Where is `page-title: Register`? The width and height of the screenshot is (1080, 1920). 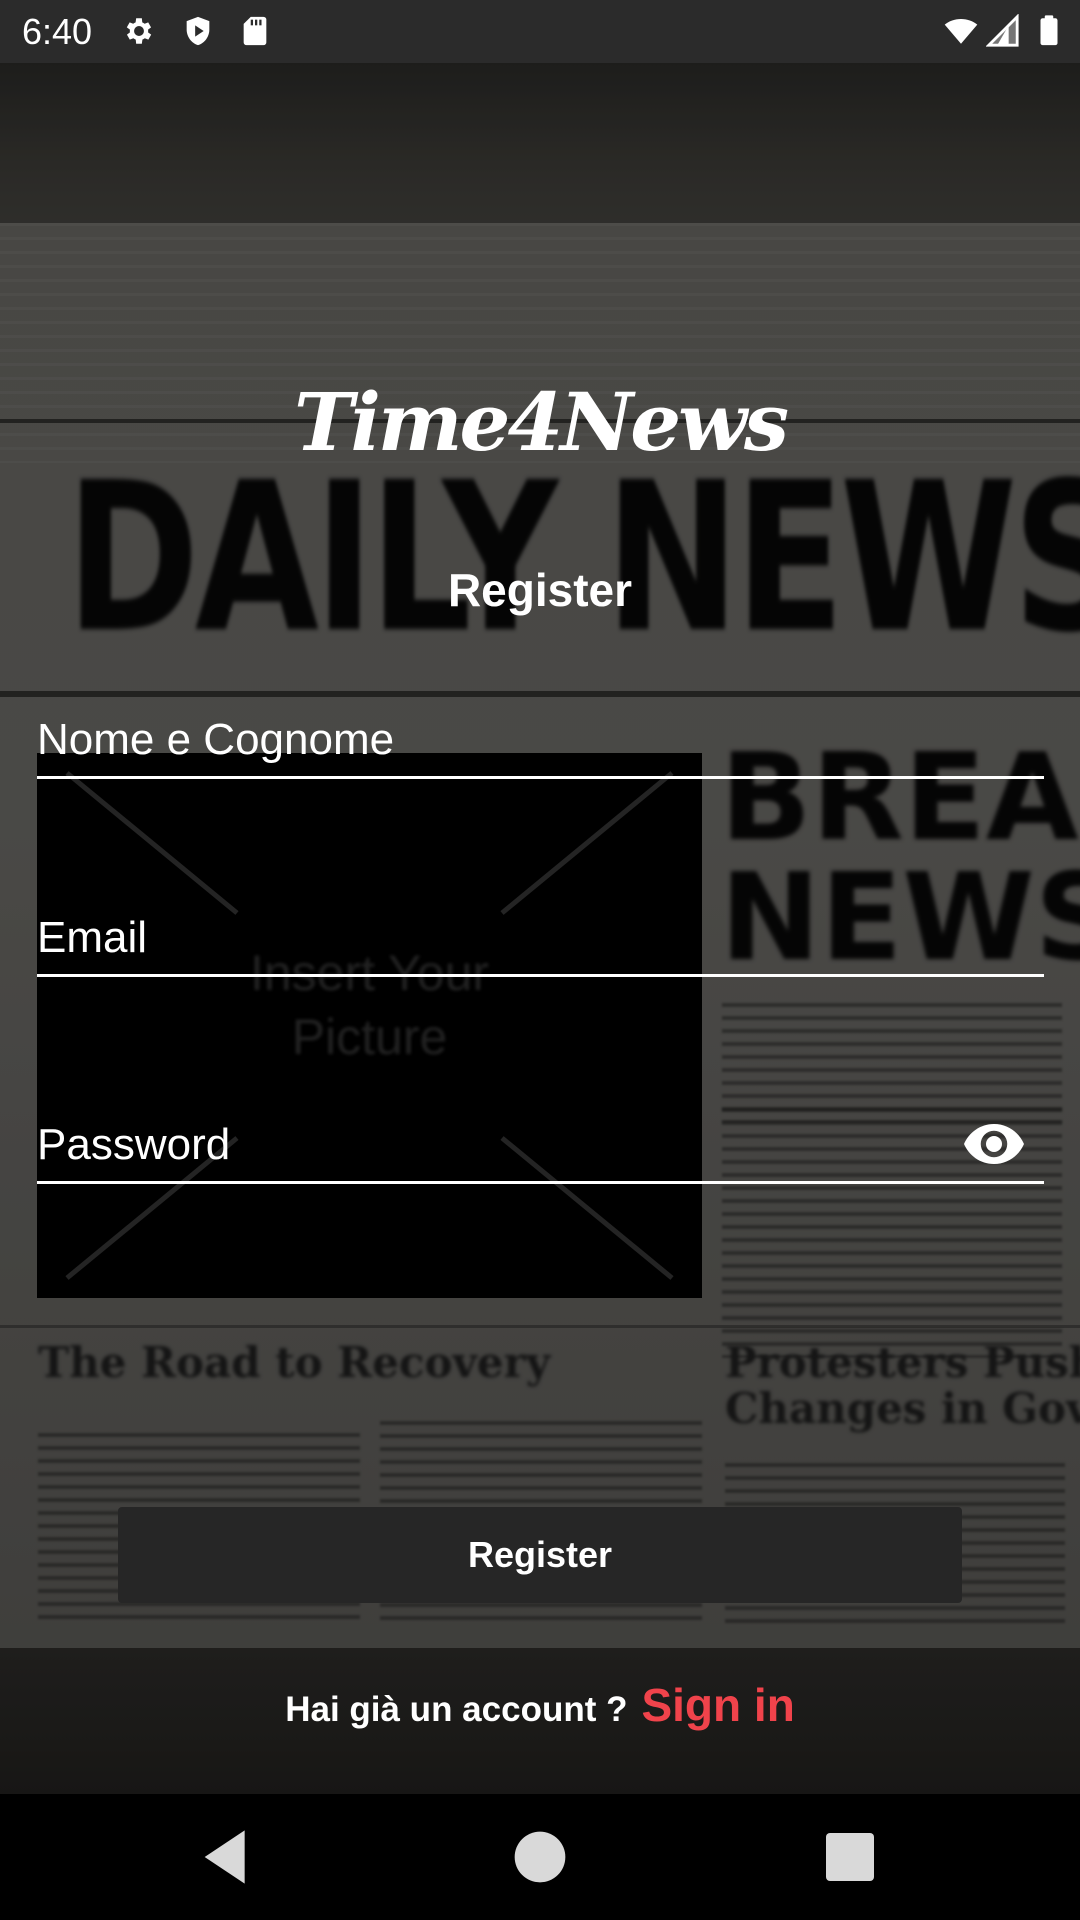
page-title: Register is located at coordinates (540, 590).